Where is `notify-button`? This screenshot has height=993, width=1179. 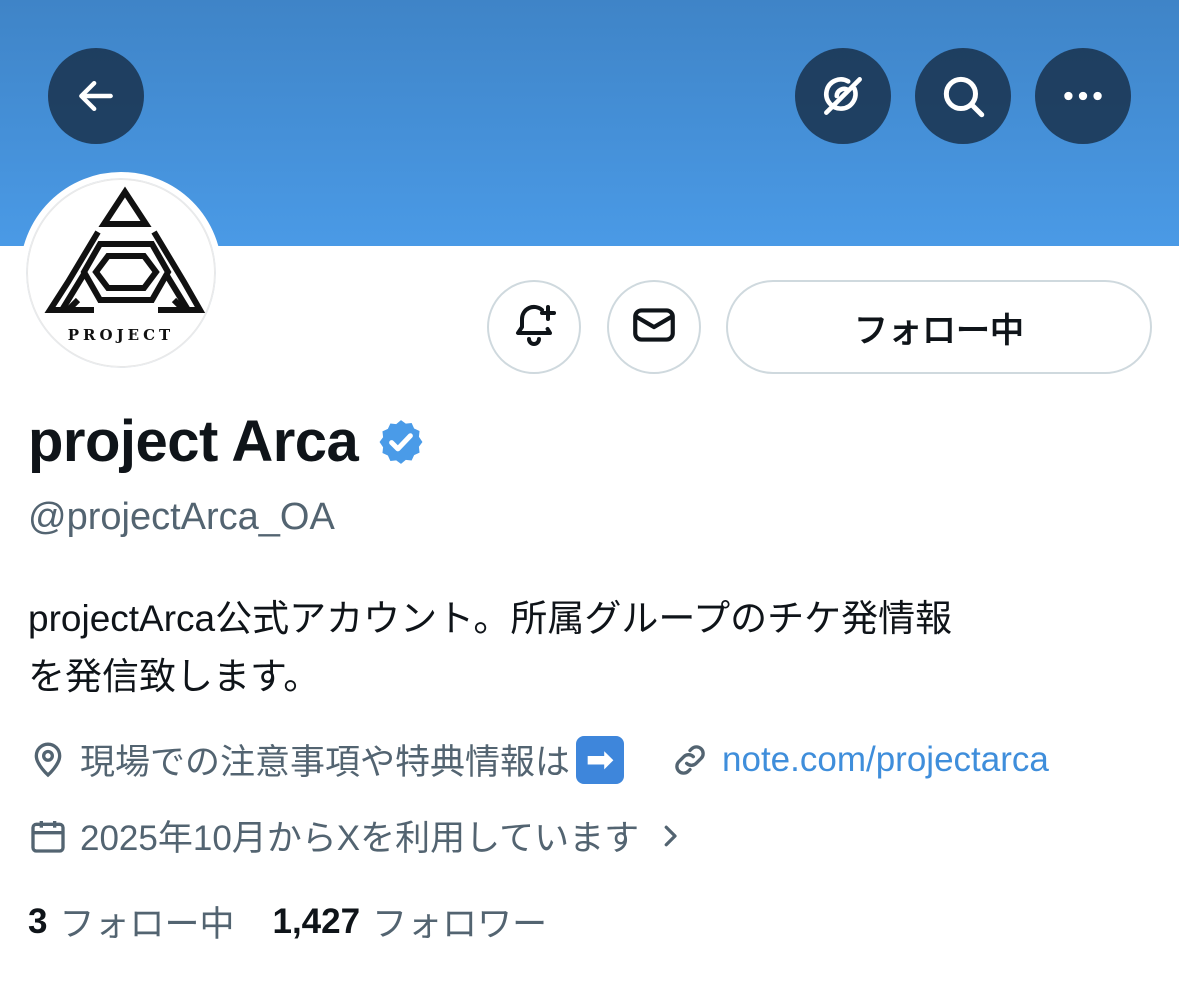
notify-button is located at coordinates (534, 327).